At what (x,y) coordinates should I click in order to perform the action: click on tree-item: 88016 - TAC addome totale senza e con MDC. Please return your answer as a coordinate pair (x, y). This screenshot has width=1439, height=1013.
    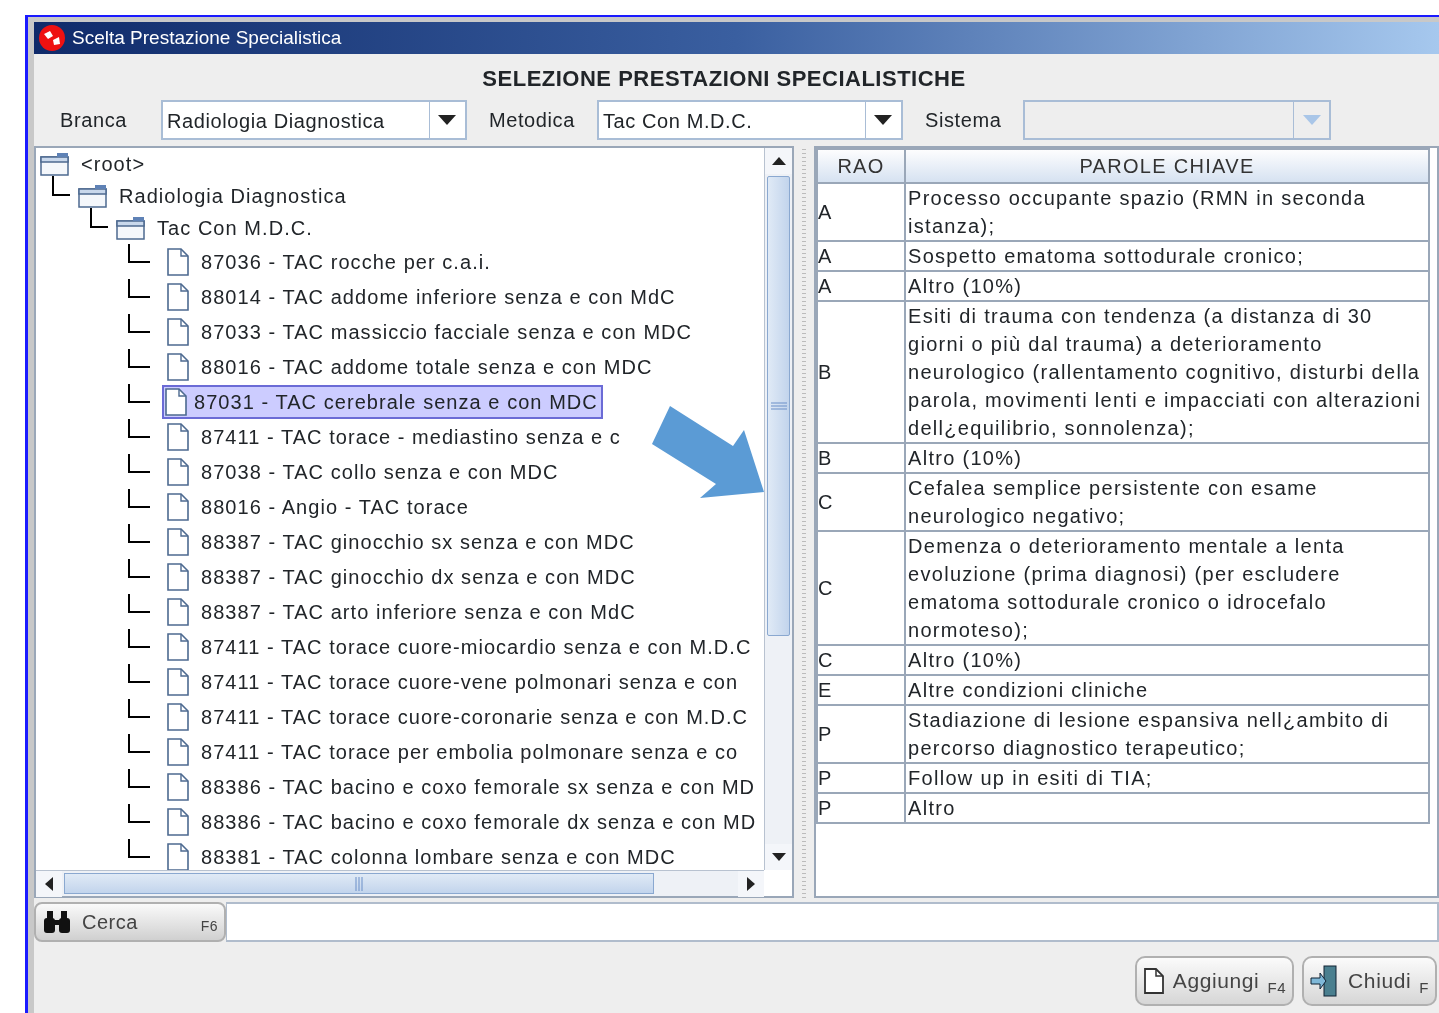
    Looking at the image, I should click on (427, 366).